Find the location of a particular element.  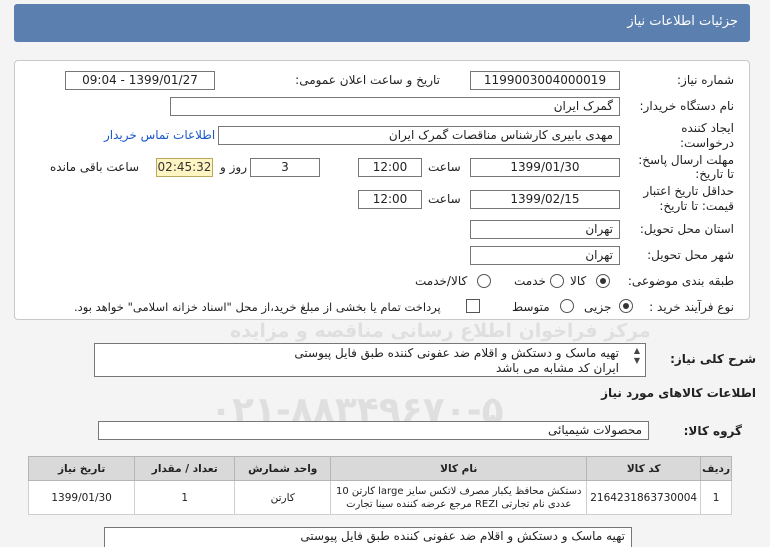

category-option-service: خدمت is located at coordinates (530, 281).